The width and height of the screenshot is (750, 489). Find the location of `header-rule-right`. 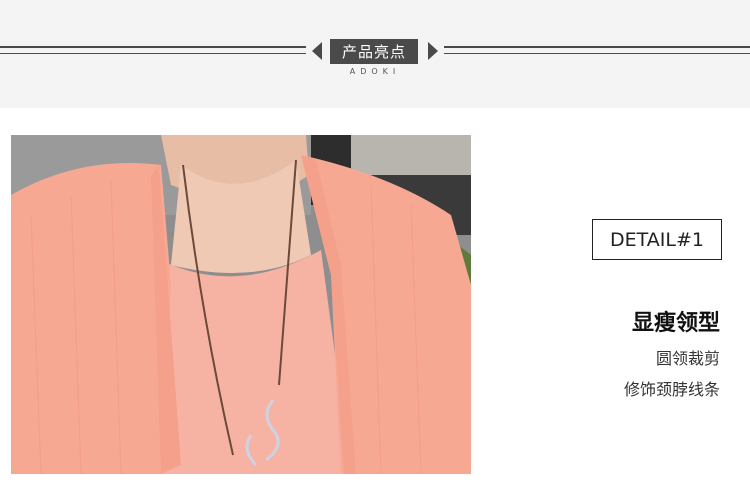

header-rule-right is located at coordinates (597, 50).